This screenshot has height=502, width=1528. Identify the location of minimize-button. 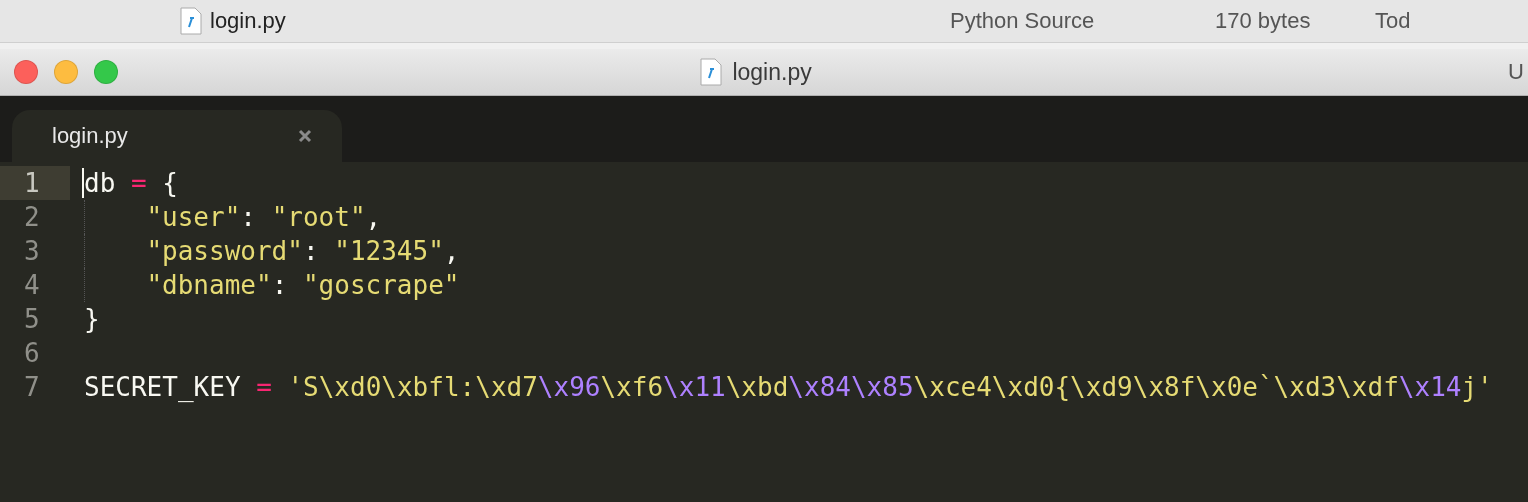
(66, 72).